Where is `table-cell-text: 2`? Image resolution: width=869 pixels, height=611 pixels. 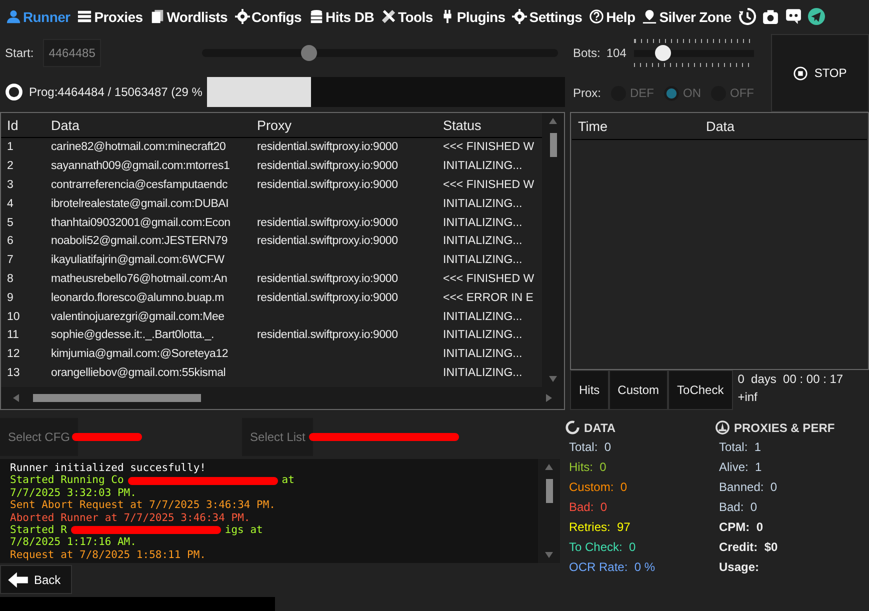 table-cell-text: 2 is located at coordinates (10, 166).